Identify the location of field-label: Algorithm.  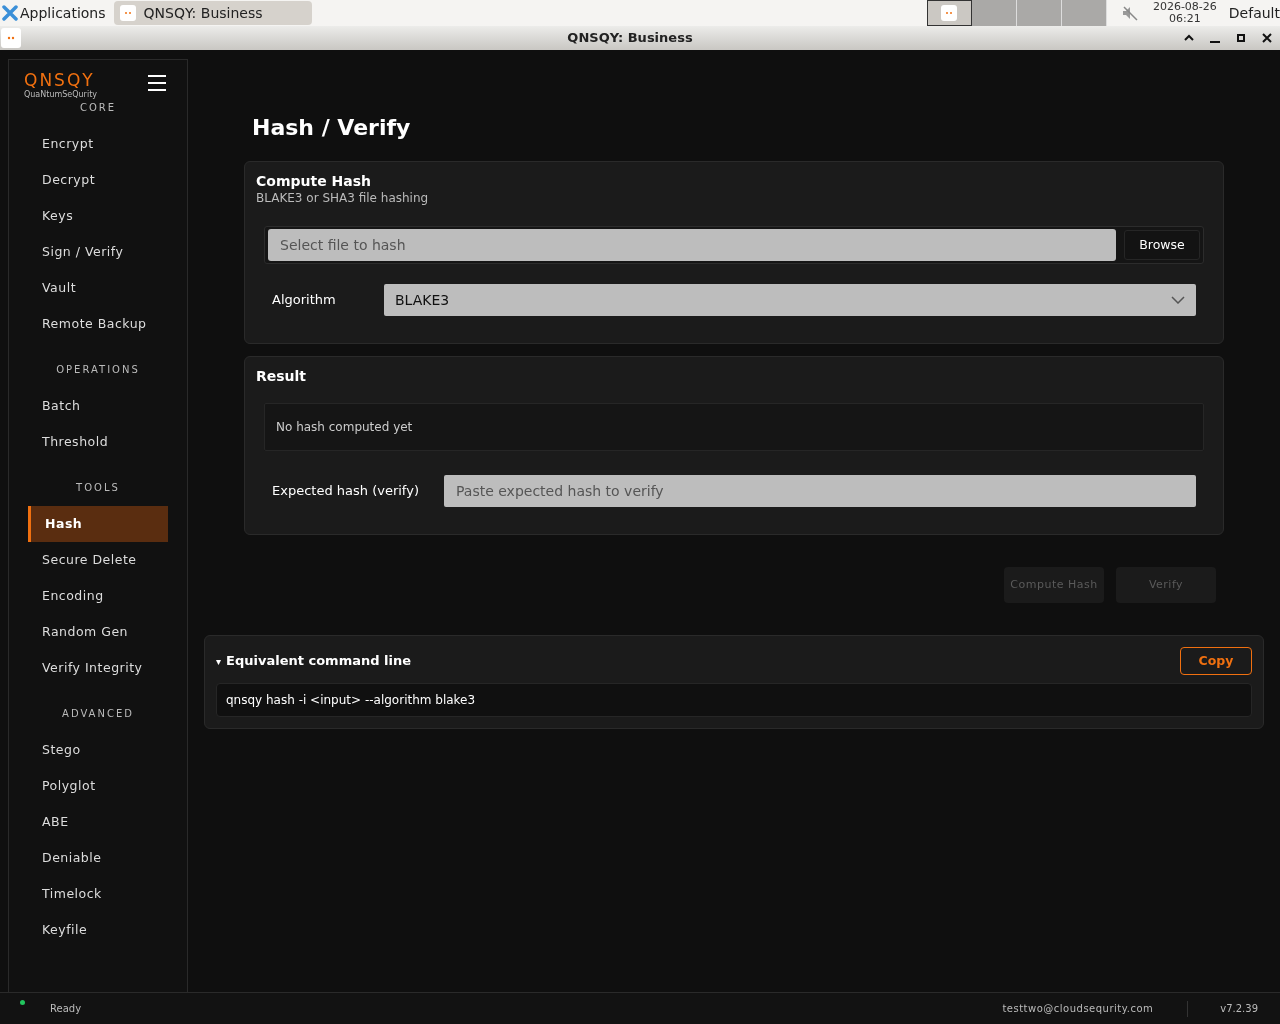
(304, 300).